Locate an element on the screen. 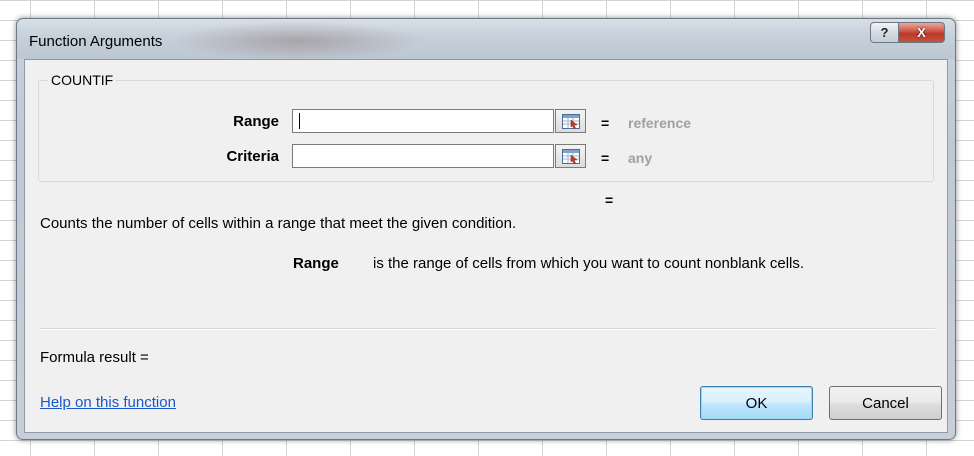 The height and width of the screenshot is (456, 974). range-input is located at coordinates (423, 121).